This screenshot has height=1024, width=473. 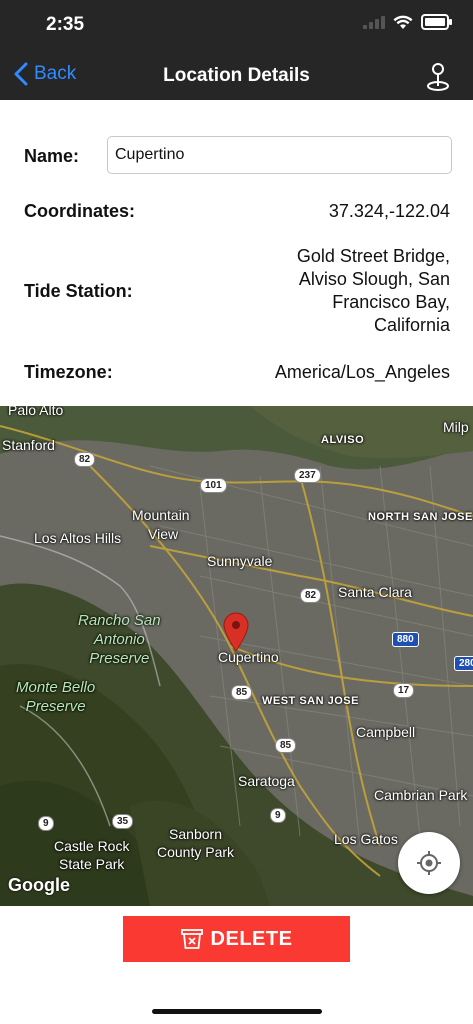 What do you see at coordinates (65, 24) in the screenshot?
I see `status-time: 2:35` at bounding box center [65, 24].